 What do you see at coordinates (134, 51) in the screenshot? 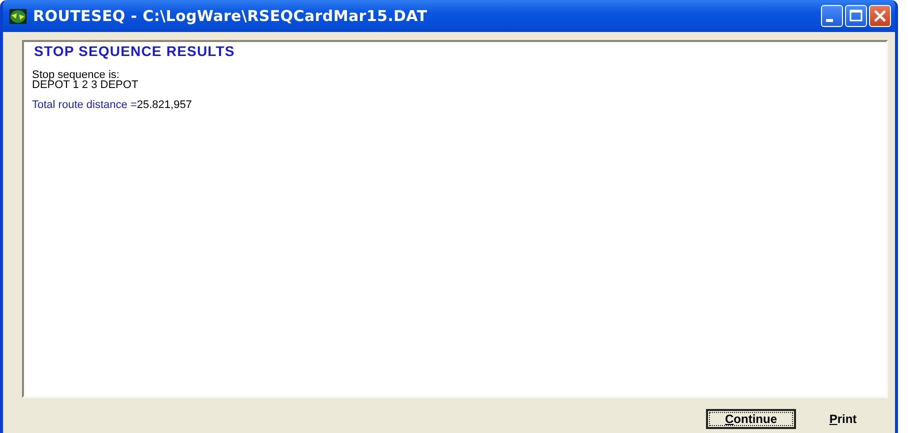
I see `results-heading: STOP SEQUENCE RESULTS` at bounding box center [134, 51].